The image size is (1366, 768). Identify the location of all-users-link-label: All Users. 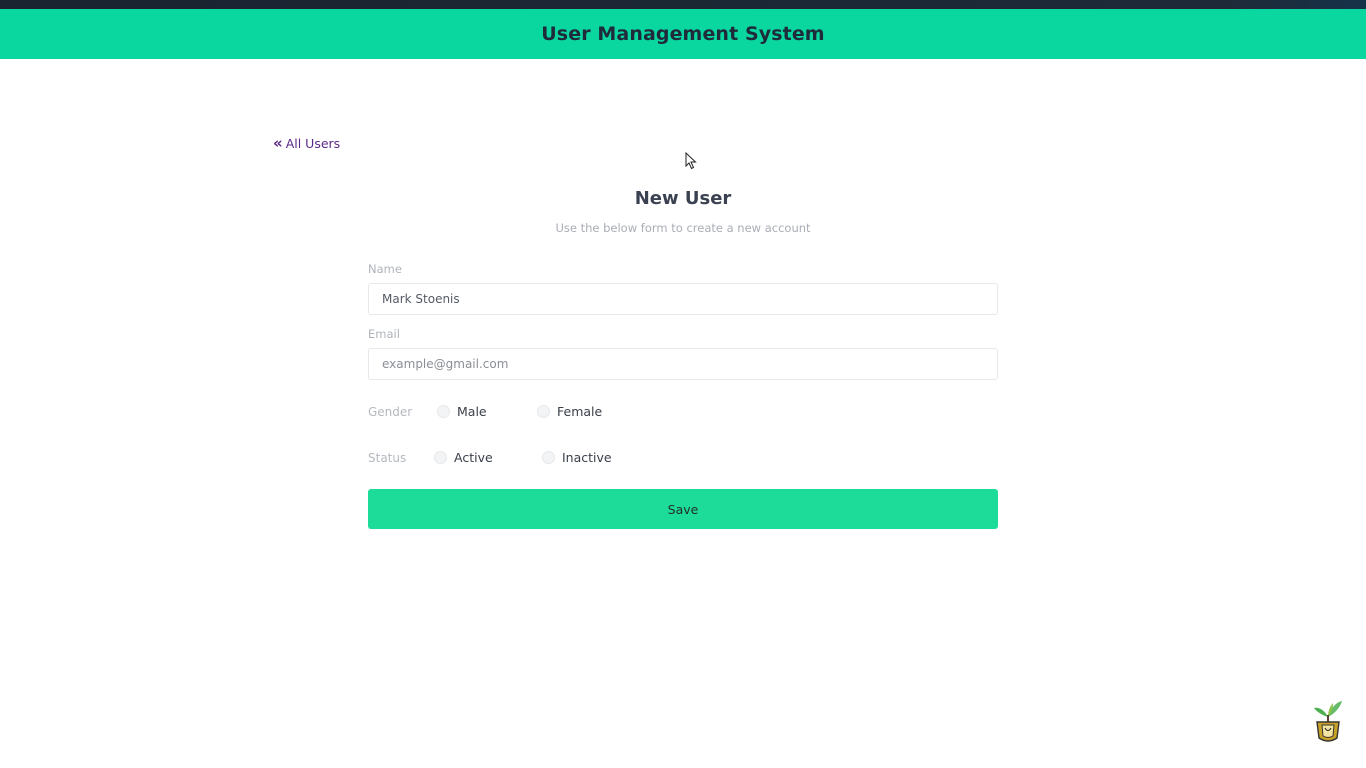
(313, 143).